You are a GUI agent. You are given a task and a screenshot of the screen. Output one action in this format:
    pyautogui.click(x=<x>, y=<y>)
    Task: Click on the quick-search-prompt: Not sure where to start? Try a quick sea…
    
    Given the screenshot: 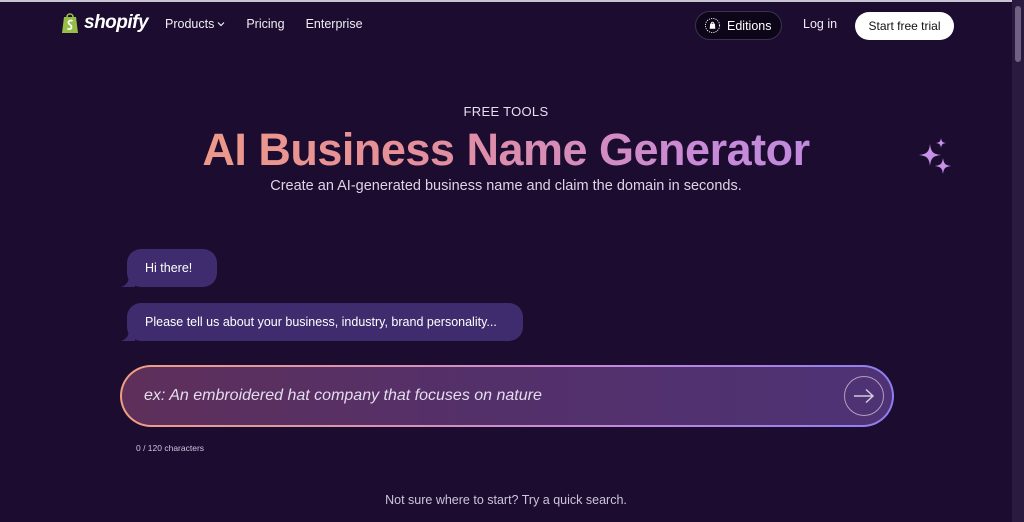 What is the action you would take?
    pyautogui.click(x=506, y=500)
    